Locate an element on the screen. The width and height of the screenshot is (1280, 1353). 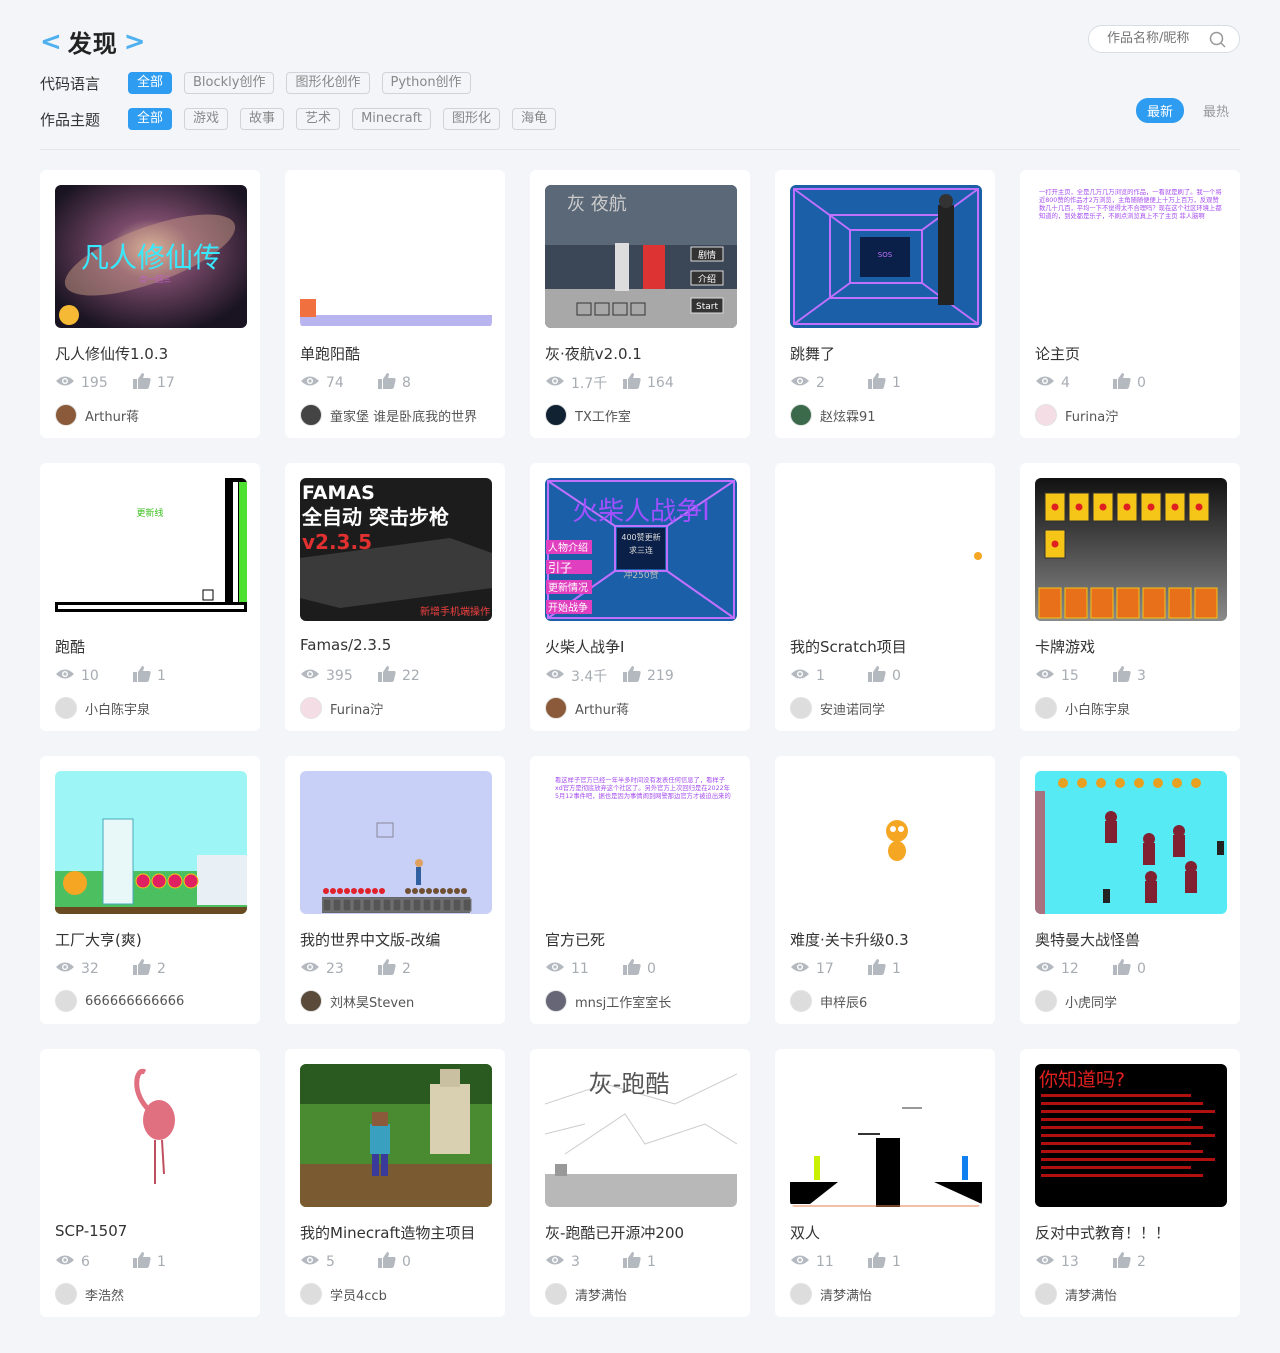
work-author: Furina泞 is located at coordinates (341, 708).